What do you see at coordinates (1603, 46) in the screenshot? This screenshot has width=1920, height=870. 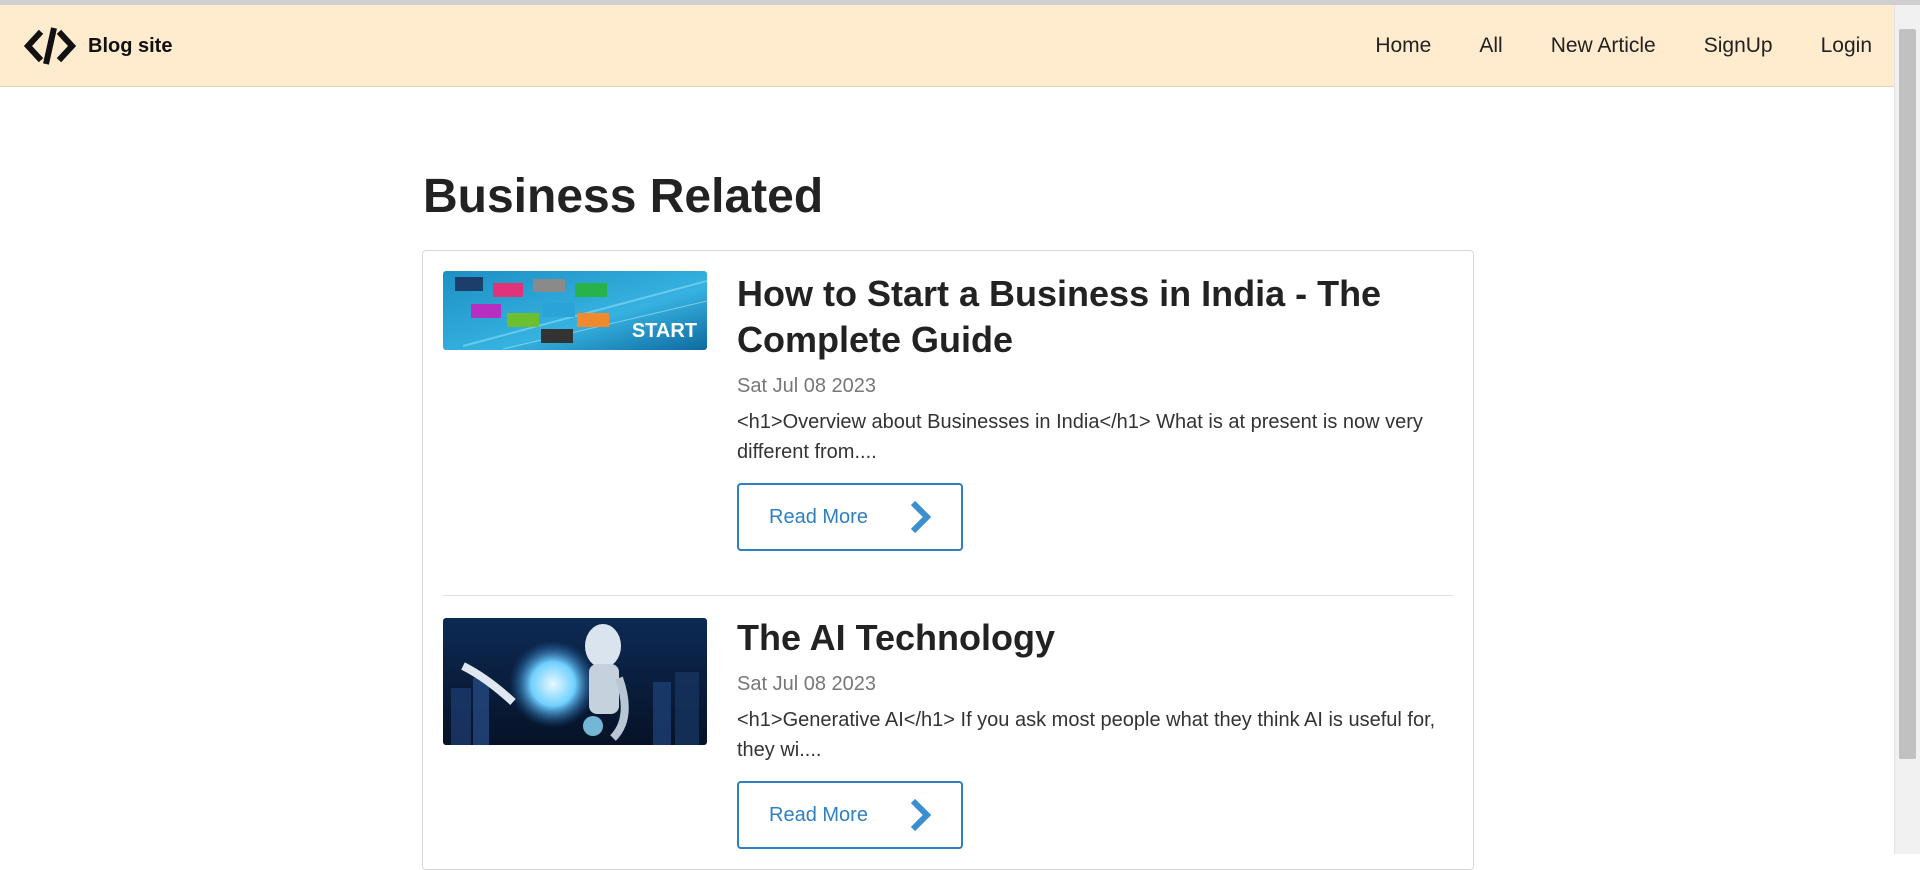 I see `nav-new-article: New Article` at bounding box center [1603, 46].